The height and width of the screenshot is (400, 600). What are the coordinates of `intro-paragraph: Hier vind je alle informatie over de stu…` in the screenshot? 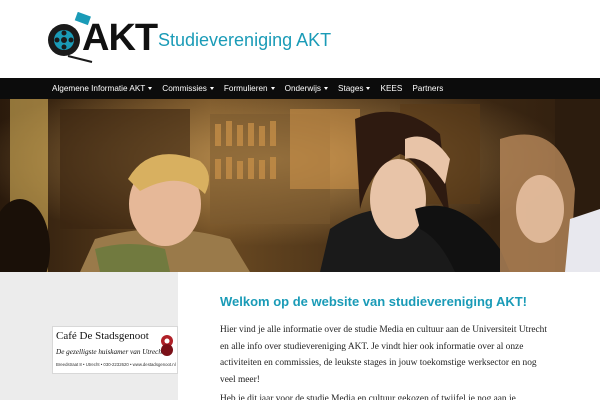 It's located at (383, 355).